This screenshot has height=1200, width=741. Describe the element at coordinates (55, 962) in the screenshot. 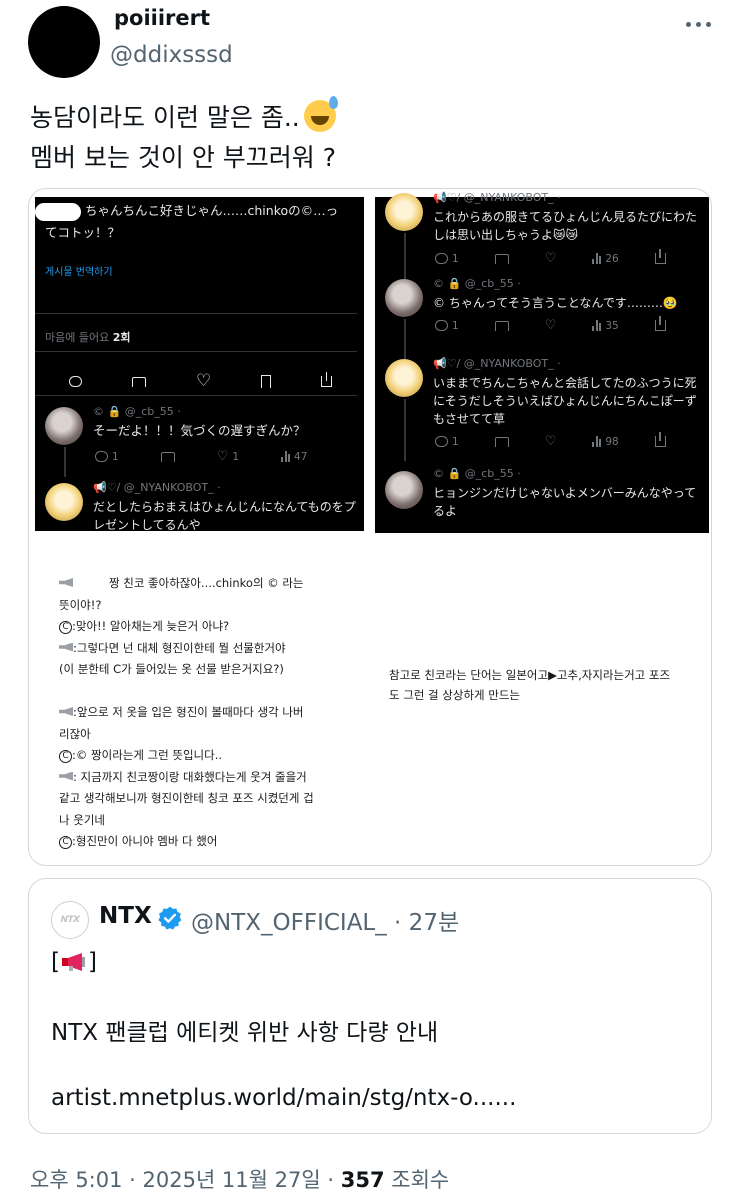

I see `bracket-open: [` at that location.